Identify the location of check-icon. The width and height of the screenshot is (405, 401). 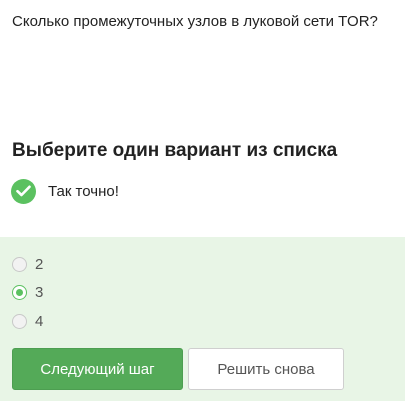
(23, 191).